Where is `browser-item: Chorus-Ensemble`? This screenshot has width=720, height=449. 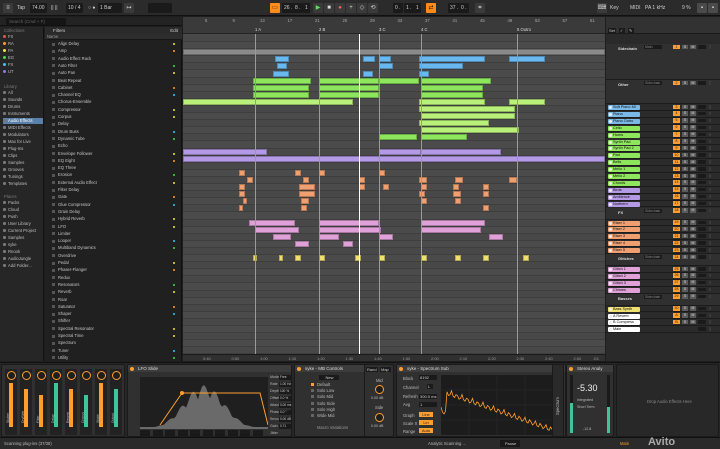
browser-item: Chorus-Ensemble is located at coordinates (113, 102).